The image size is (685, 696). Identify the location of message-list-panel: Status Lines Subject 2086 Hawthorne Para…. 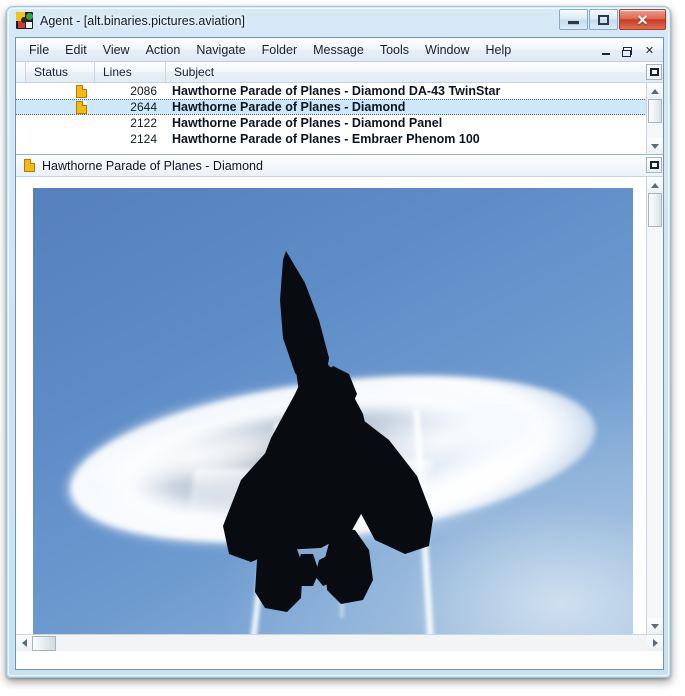
(339, 108).